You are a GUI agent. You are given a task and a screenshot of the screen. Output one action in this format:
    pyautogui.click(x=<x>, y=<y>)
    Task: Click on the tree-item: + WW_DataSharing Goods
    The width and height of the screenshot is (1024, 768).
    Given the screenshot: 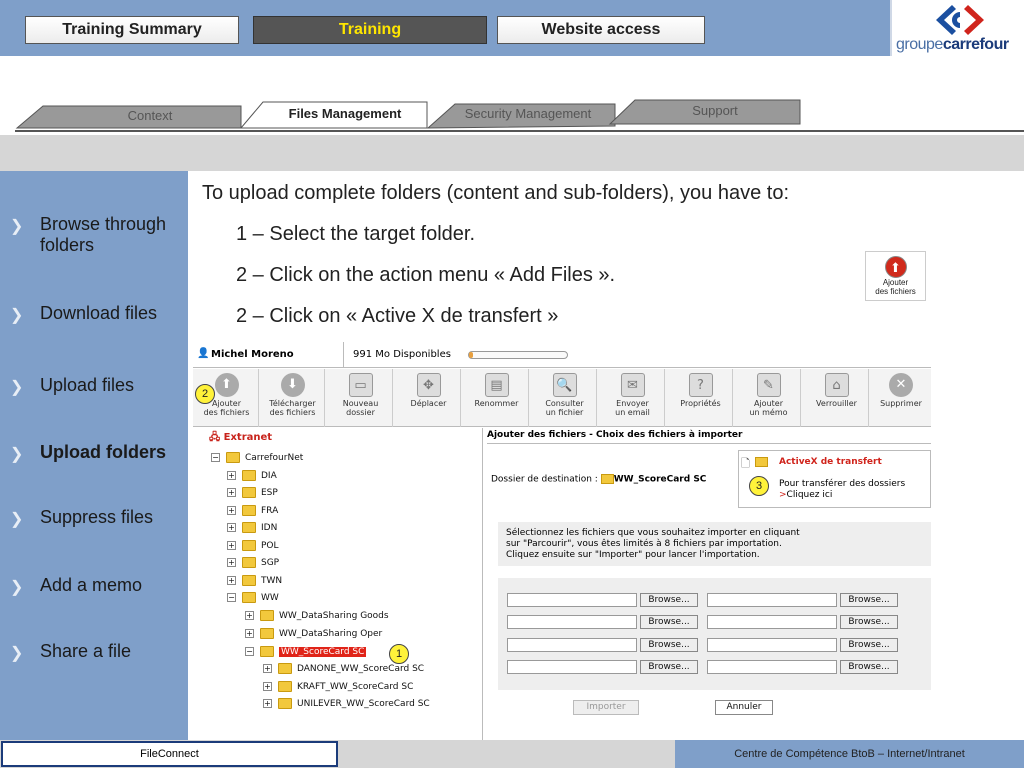 What is the action you would take?
    pyautogui.click(x=317, y=616)
    